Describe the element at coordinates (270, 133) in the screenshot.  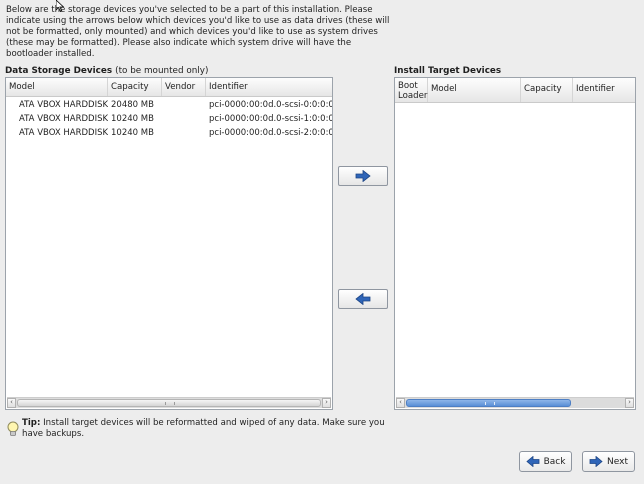
I see `row-identifier: pci-0000:00:0d.0-scsi-2:0:0:0` at that location.